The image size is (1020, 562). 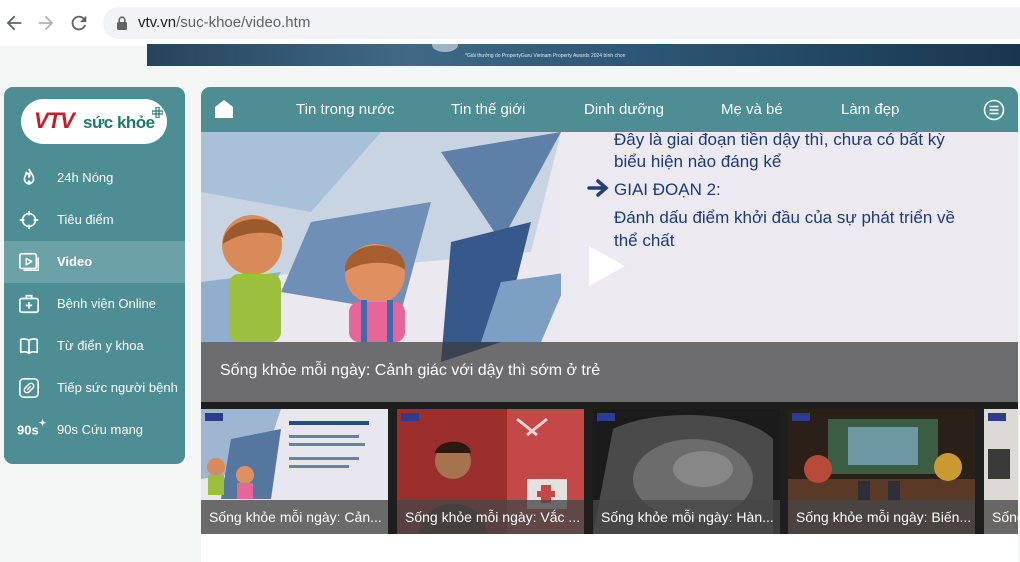 I want to click on vtv-suc-khoe-logo: VTV sức khỏe, so click(x=94, y=121).